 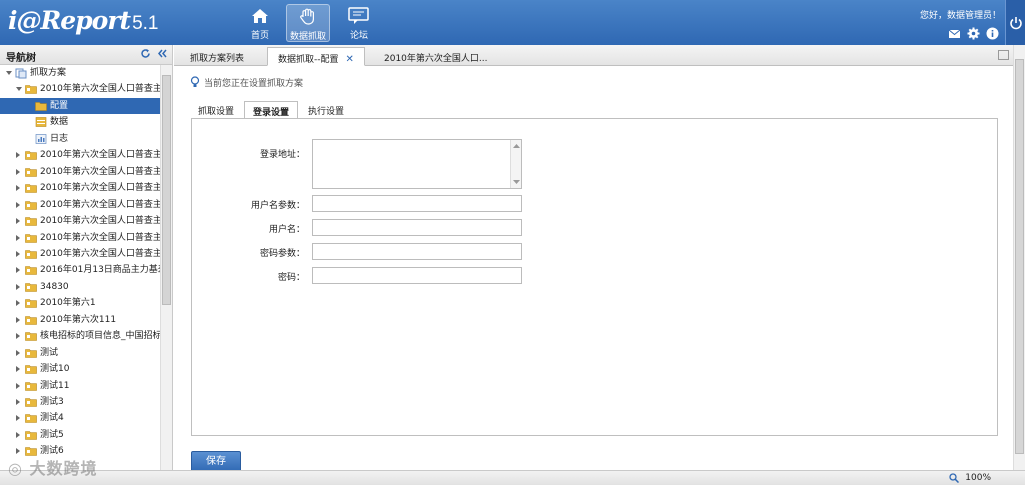 I want to click on nav-data-grab: 数据抓取, so click(x=308, y=23).